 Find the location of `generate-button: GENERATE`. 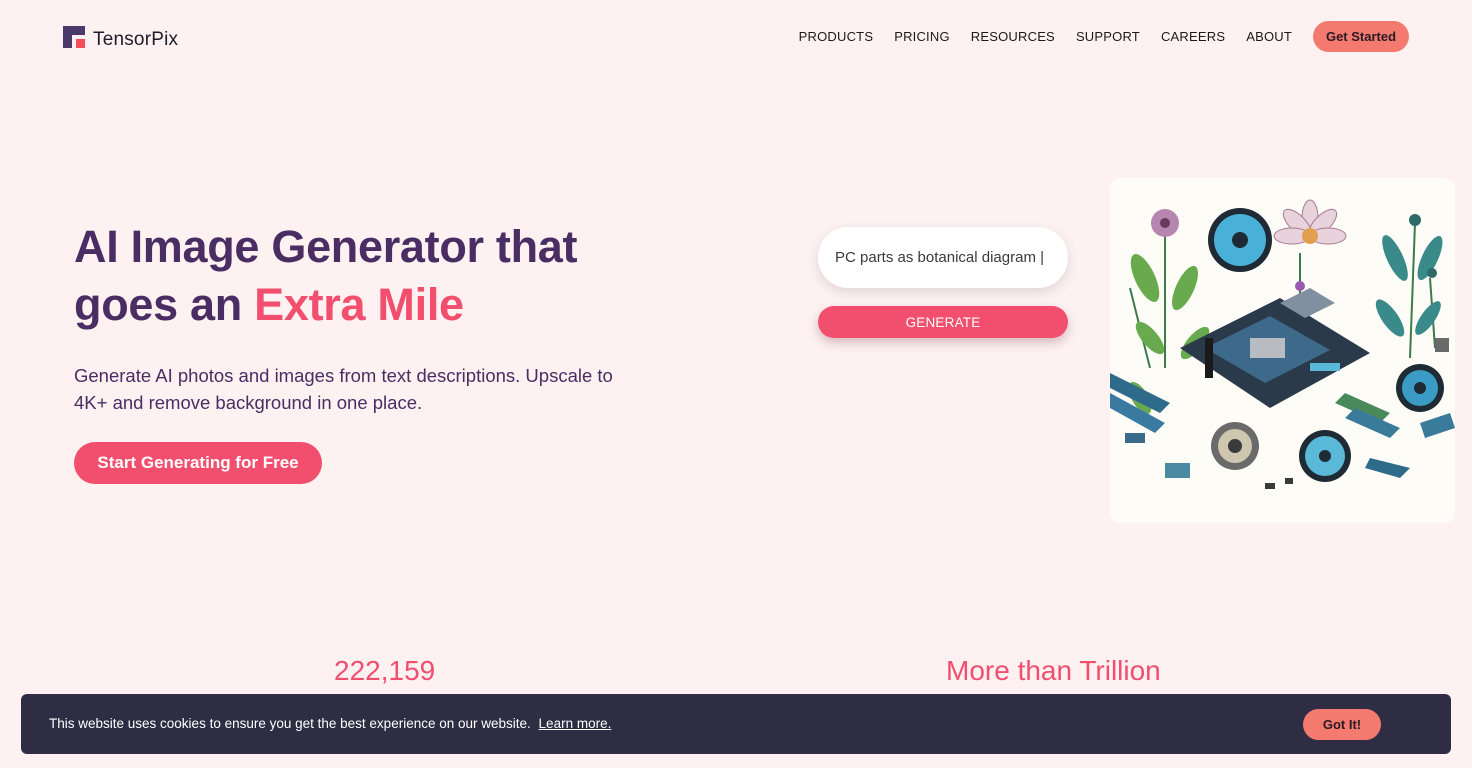

generate-button: GENERATE is located at coordinates (943, 322).